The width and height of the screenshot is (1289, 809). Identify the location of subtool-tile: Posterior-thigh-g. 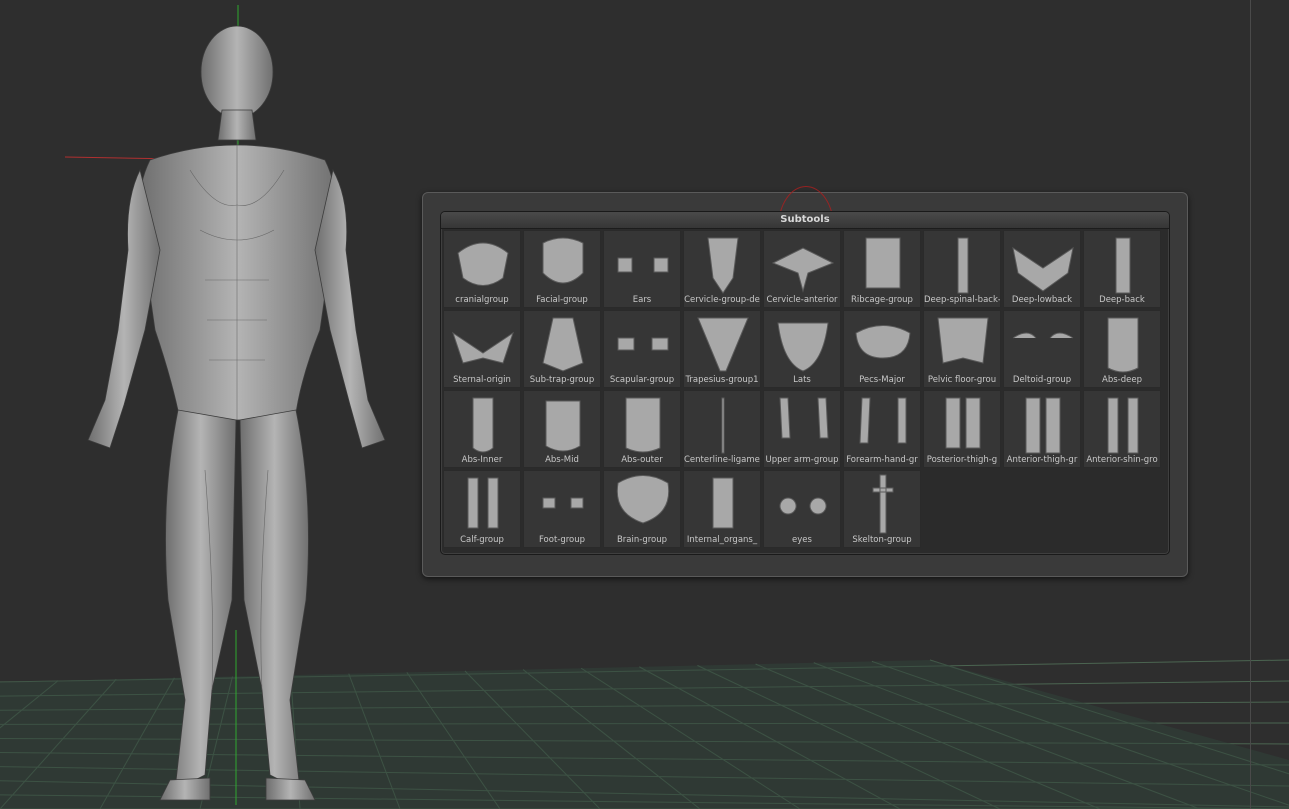
(962, 429).